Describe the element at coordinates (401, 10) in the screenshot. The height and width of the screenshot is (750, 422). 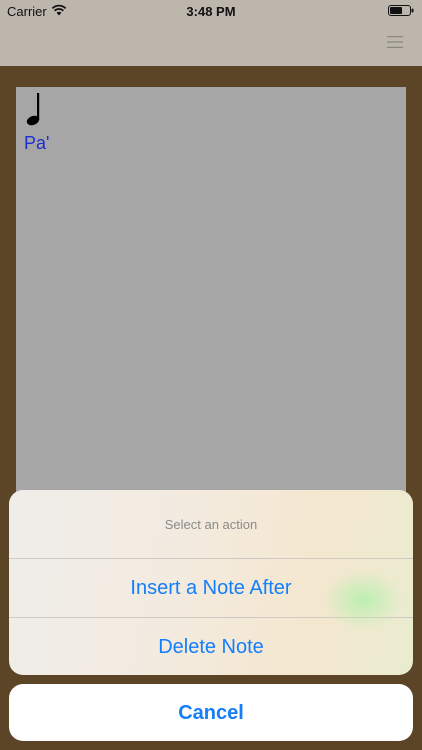
I see `battery-icon` at that location.